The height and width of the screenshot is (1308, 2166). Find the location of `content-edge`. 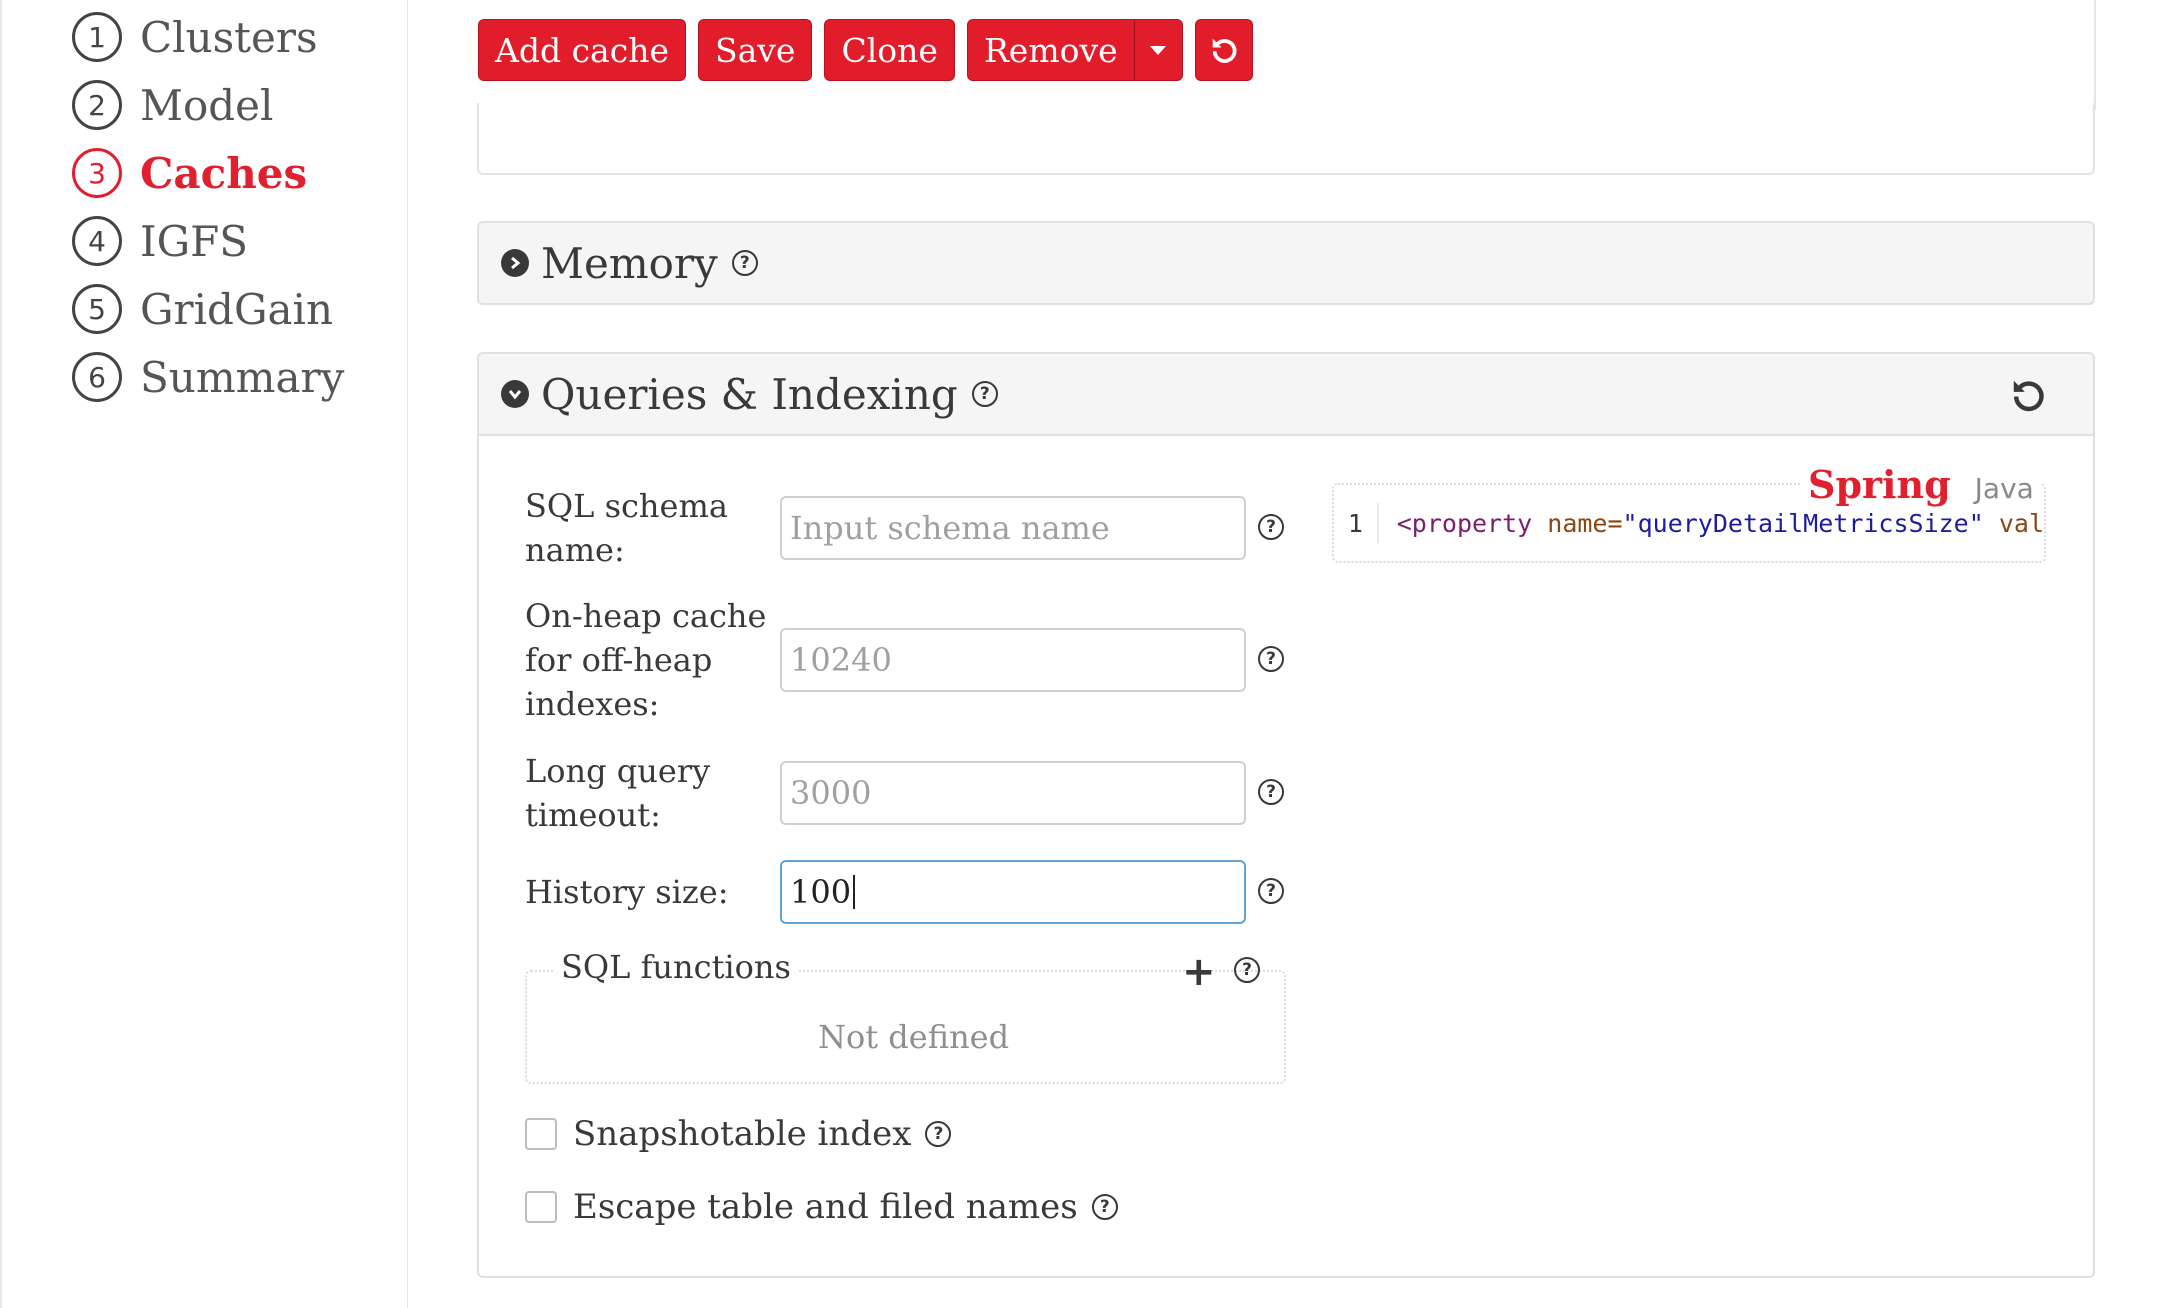

content-edge is located at coordinates (2095, 55).